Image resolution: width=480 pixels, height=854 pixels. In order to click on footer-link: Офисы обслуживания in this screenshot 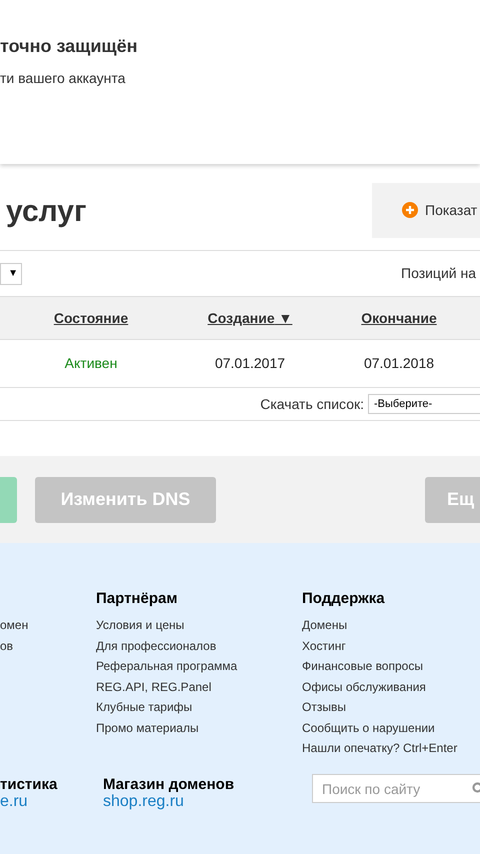, I will do `click(364, 686)`.